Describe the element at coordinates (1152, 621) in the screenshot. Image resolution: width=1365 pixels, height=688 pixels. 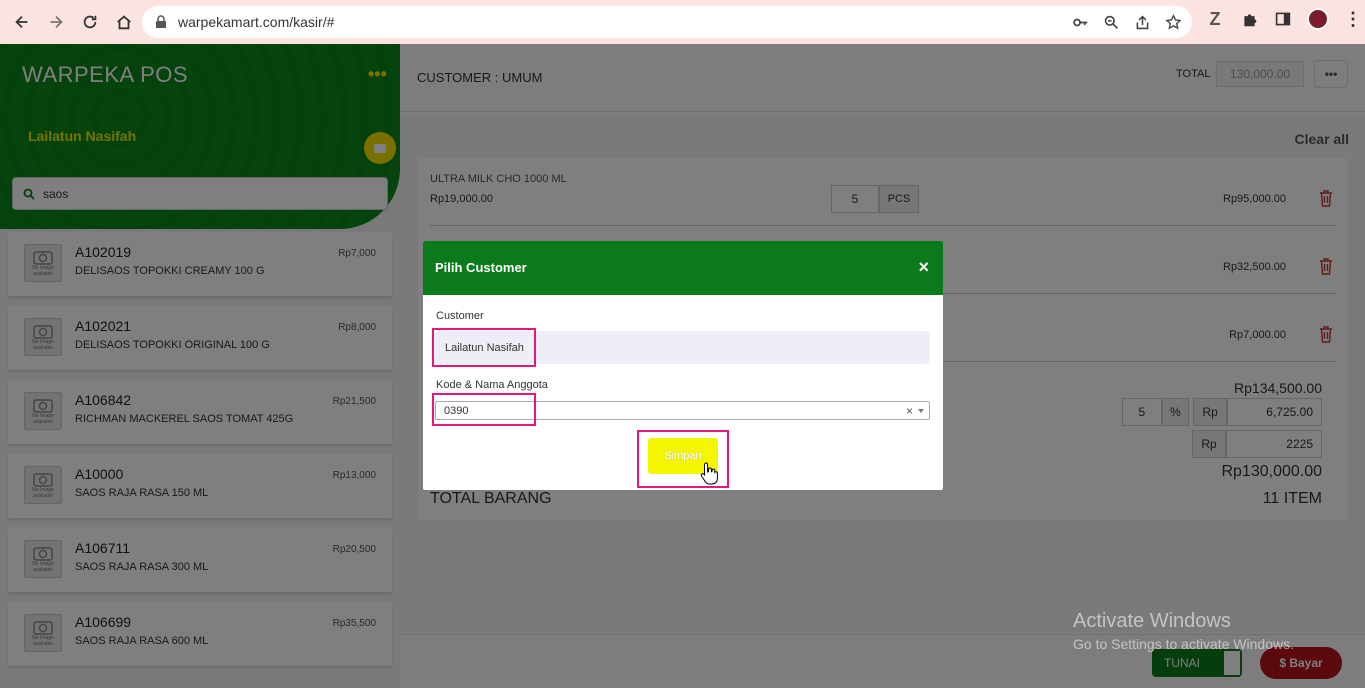
I see `windows-watermark-title: Activate Windows` at that location.